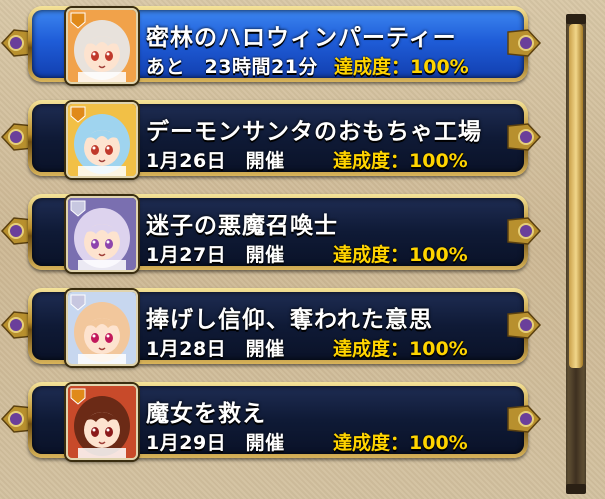 This screenshot has width=605, height=499. What do you see at coordinates (206, 414) in the screenshot?
I see `event-title: 魔女を救え` at bounding box center [206, 414].